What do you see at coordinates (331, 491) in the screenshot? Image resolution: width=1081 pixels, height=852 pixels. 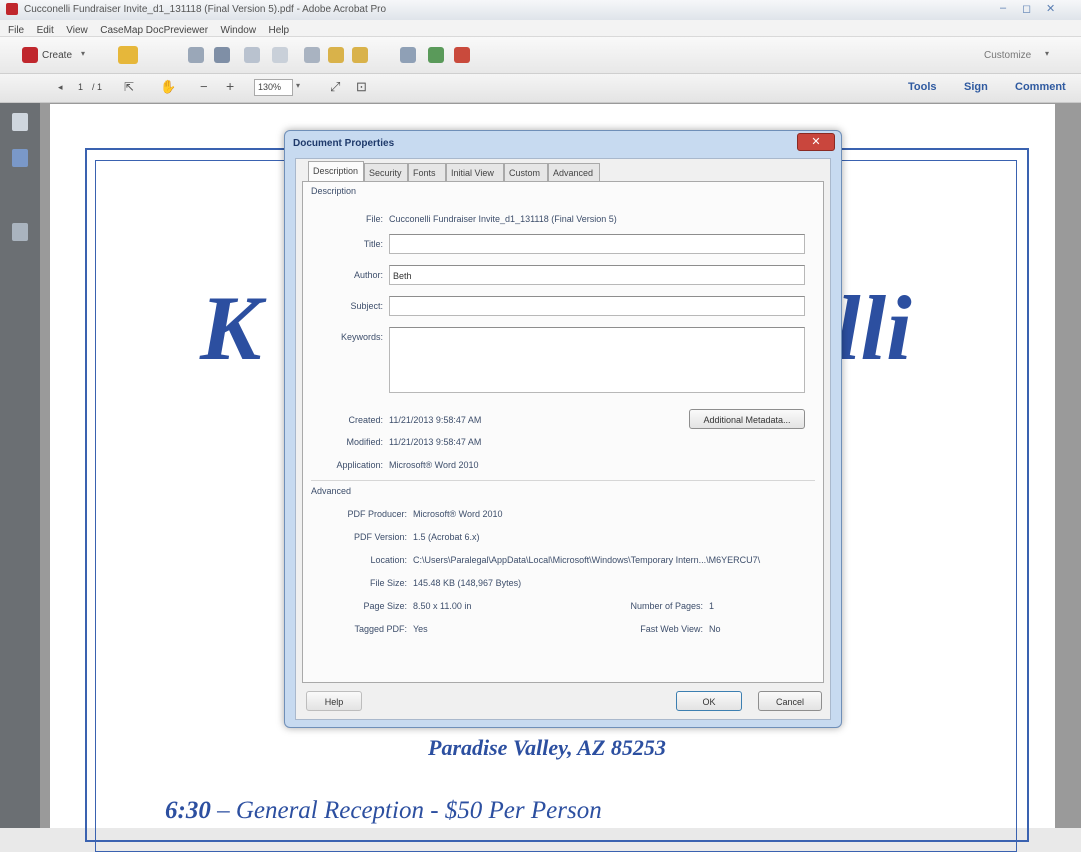 I see `advanced-section-label: Advanced` at bounding box center [331, 491].